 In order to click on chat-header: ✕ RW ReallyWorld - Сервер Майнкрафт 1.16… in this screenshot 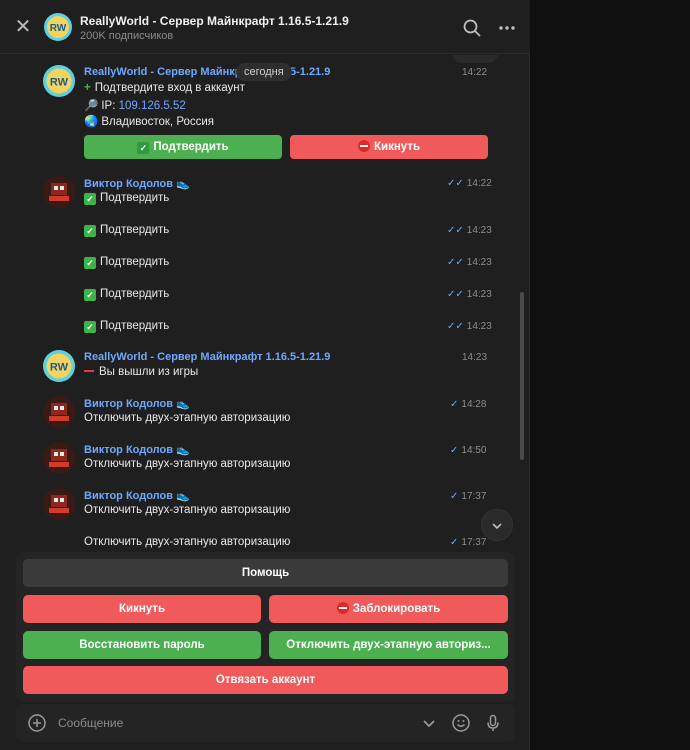, I will do `click(265, 27)`.